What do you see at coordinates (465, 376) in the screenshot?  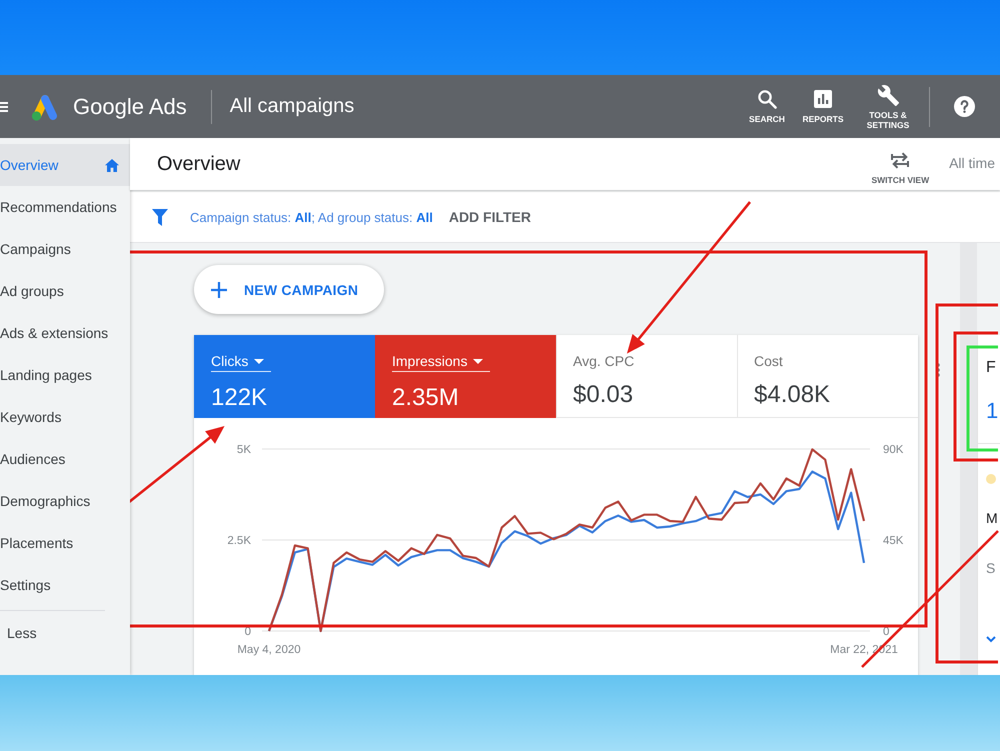 I see `metric-tile: Impressions 2.35M` at bounding box center [465, 376].